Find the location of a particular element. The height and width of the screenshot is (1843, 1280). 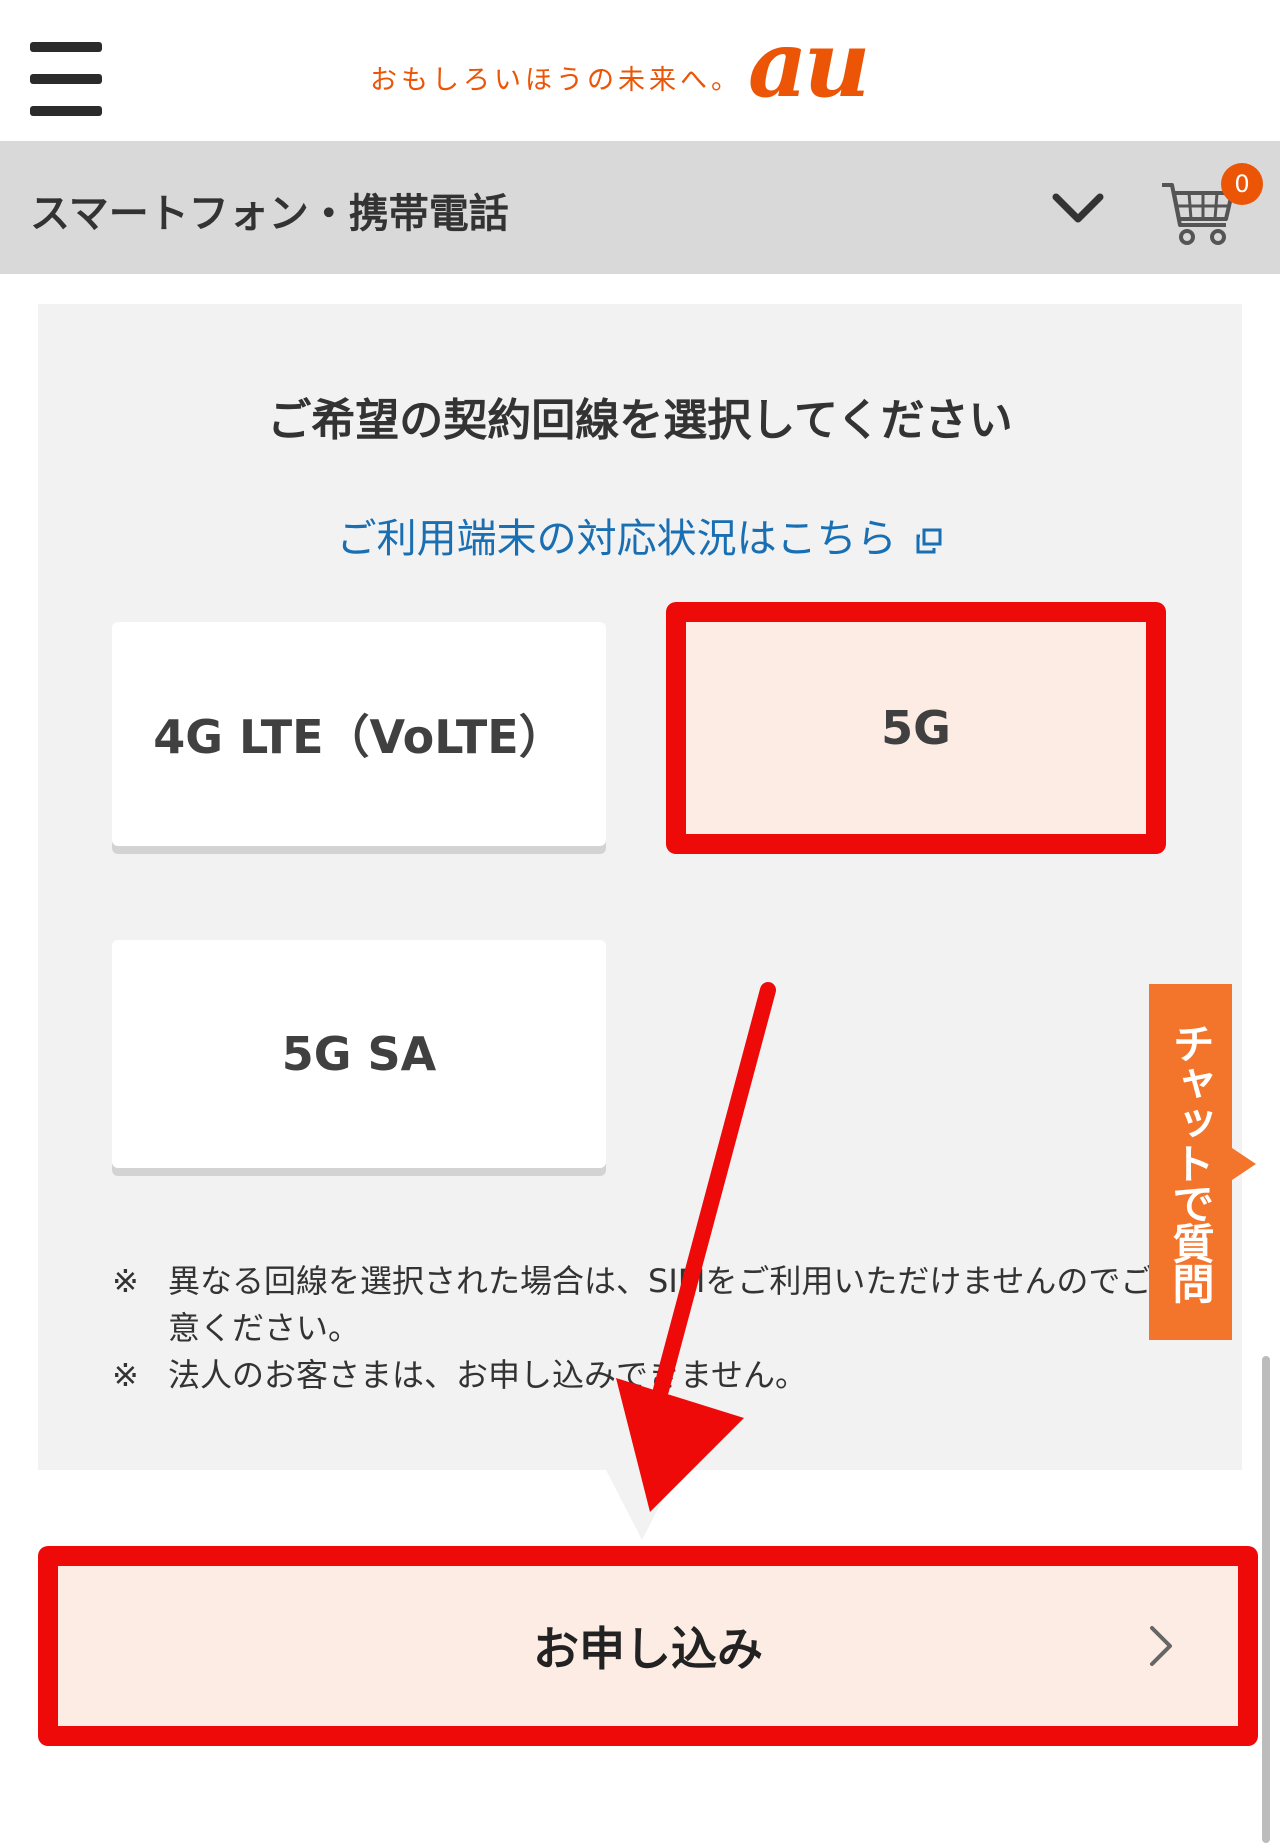

option-5g-selected: 5G is located at coordinates (916, 728).